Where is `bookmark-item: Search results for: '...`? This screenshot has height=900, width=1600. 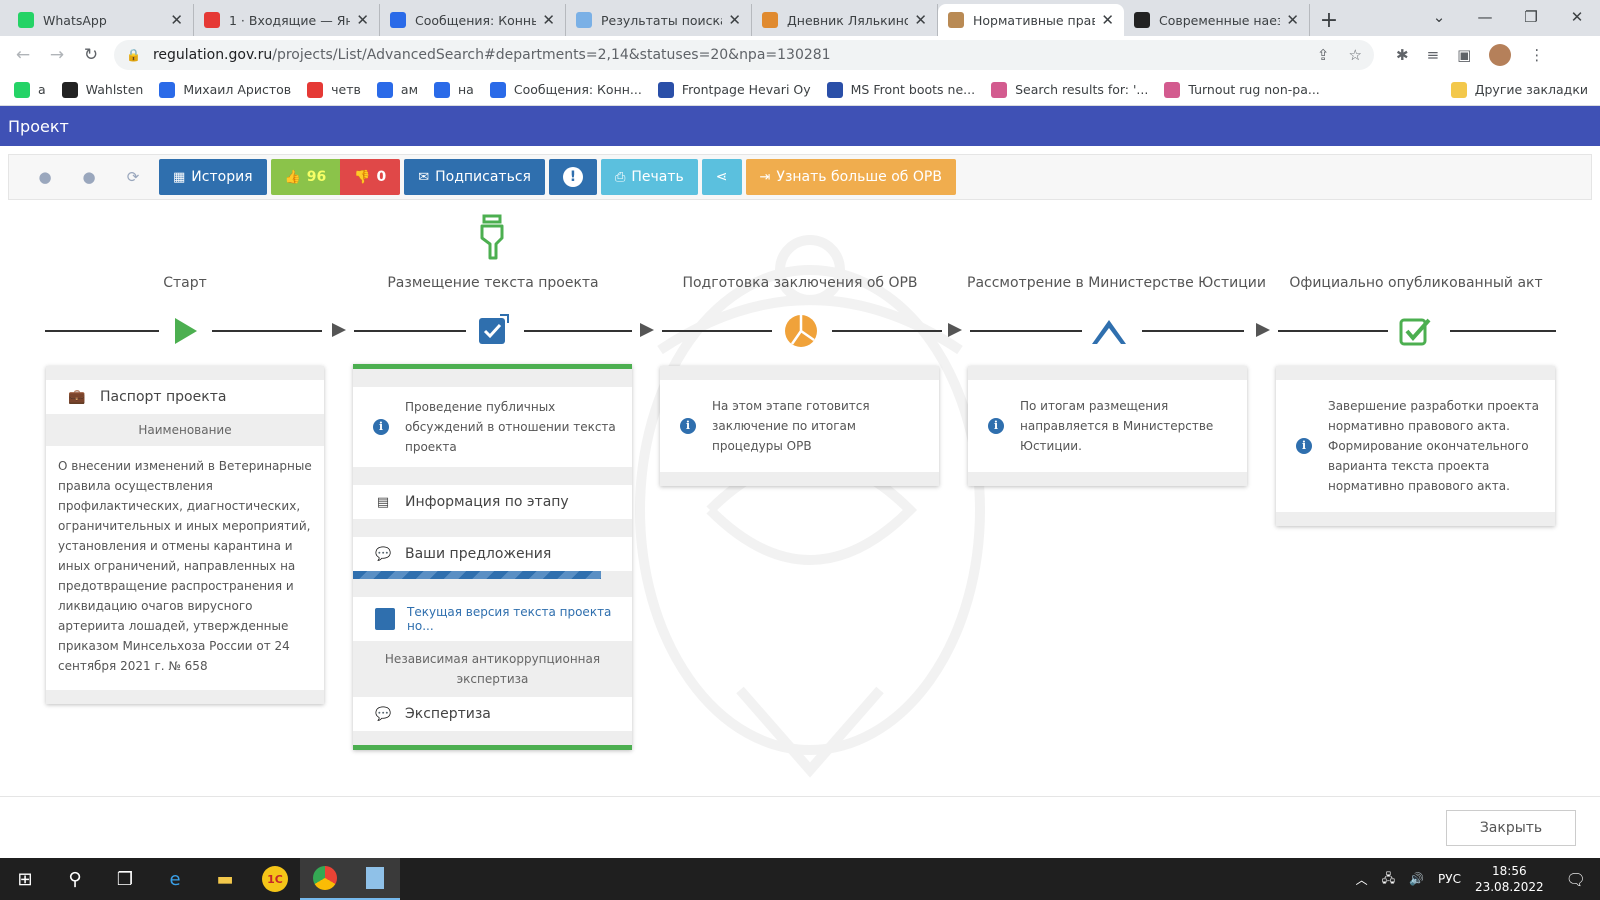 bookmark-item: Search results for: '... is located at coordinates (1070, 89).